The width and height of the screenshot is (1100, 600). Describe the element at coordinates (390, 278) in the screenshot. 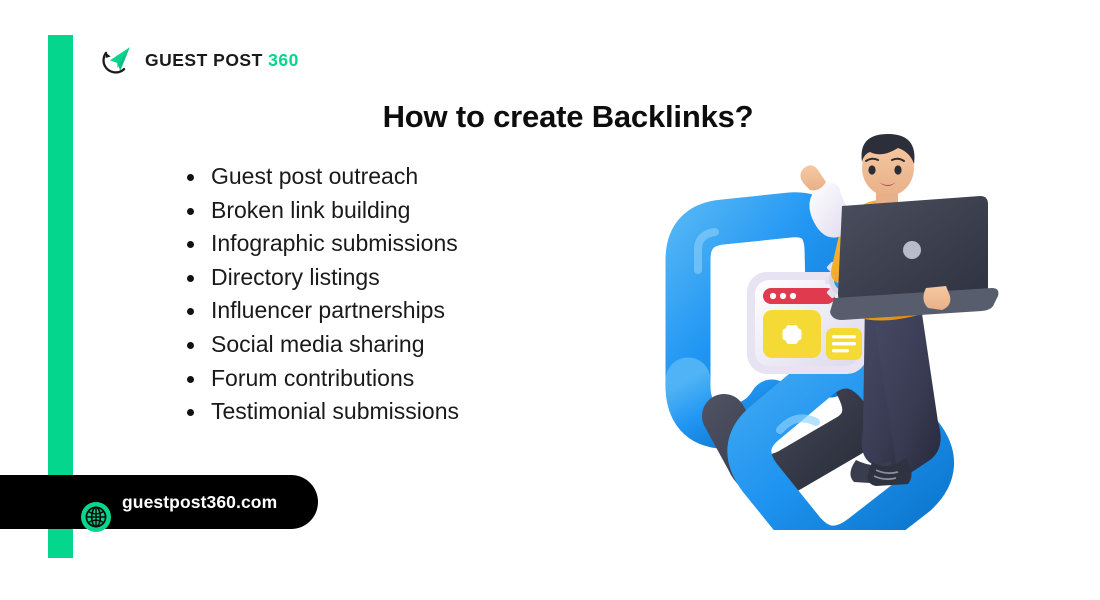

I see `list-item: Directory listings` at that location.